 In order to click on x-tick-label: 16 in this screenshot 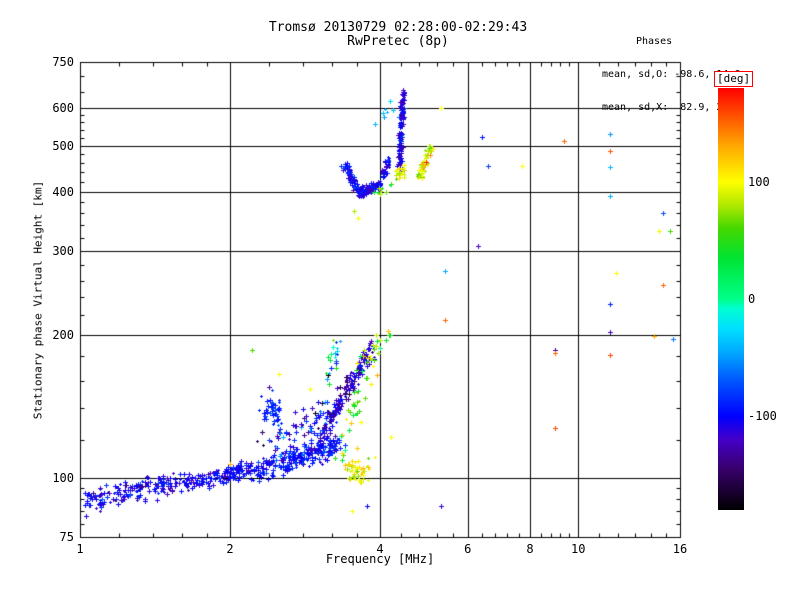, I will do `click(680, 549)`.